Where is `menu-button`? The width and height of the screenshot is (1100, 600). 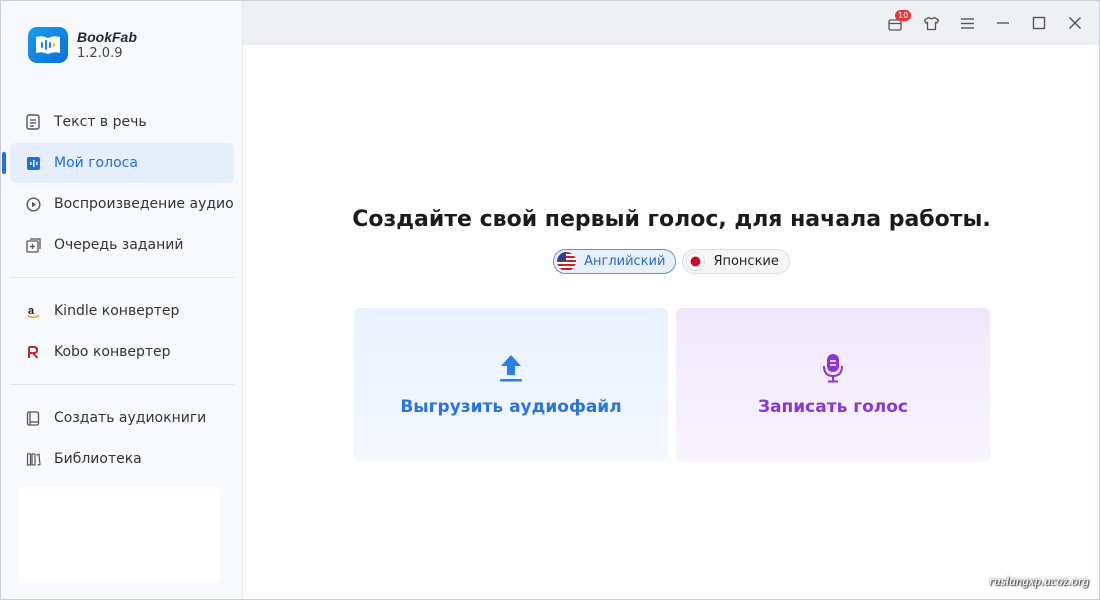 menu-button is located at coordinates (967, 23).